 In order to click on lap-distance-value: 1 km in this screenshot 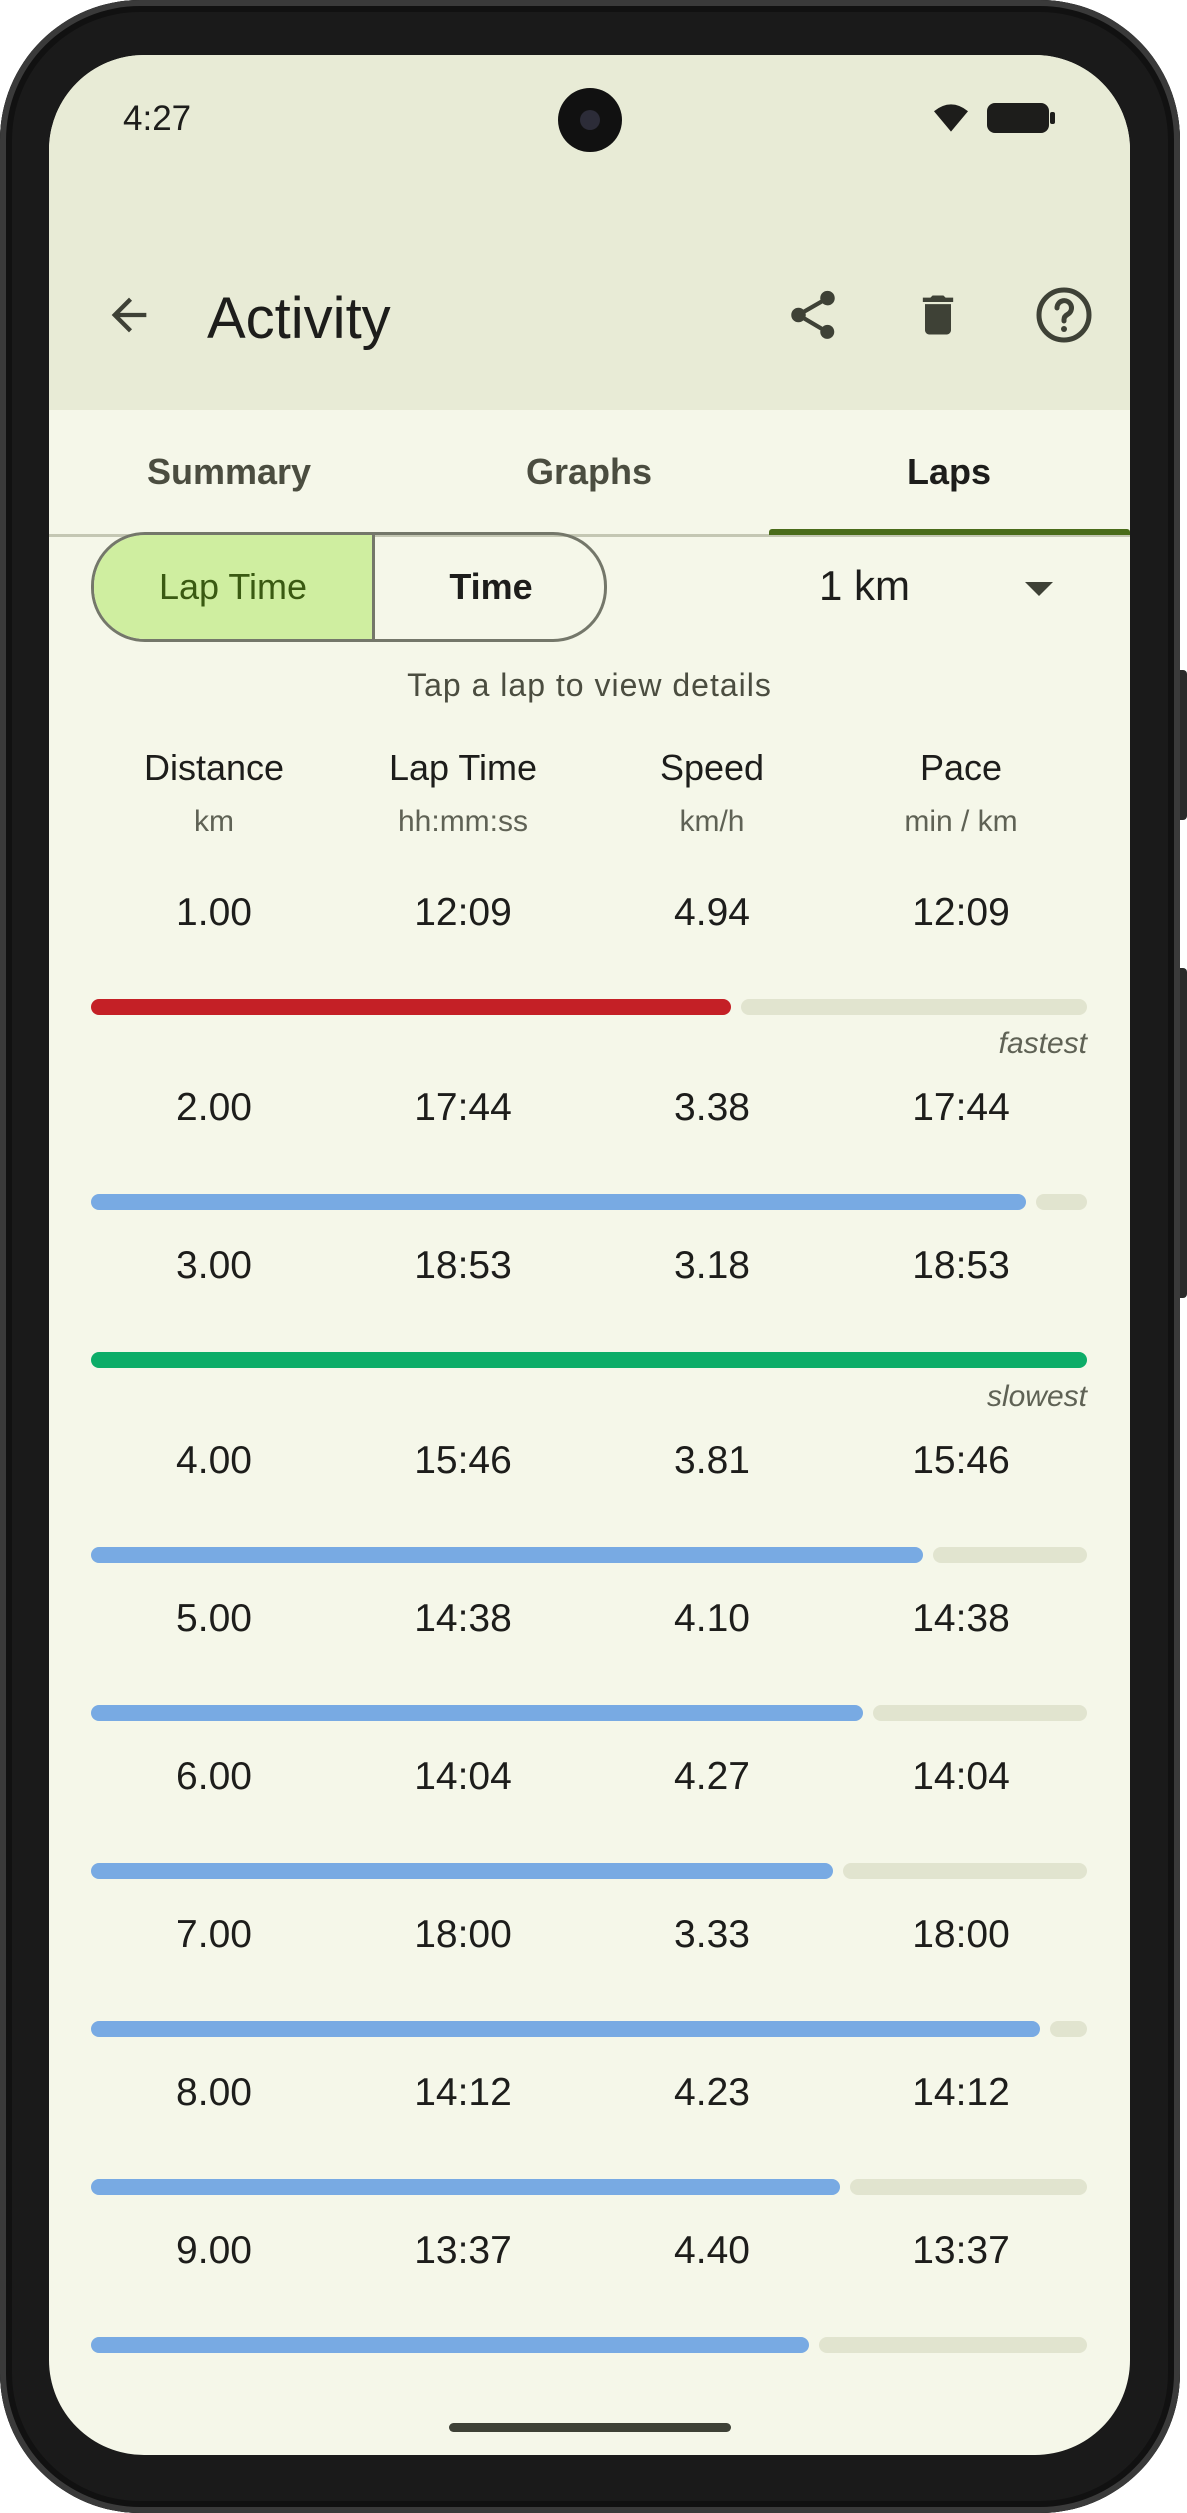, I will do `click(865, 585)`.